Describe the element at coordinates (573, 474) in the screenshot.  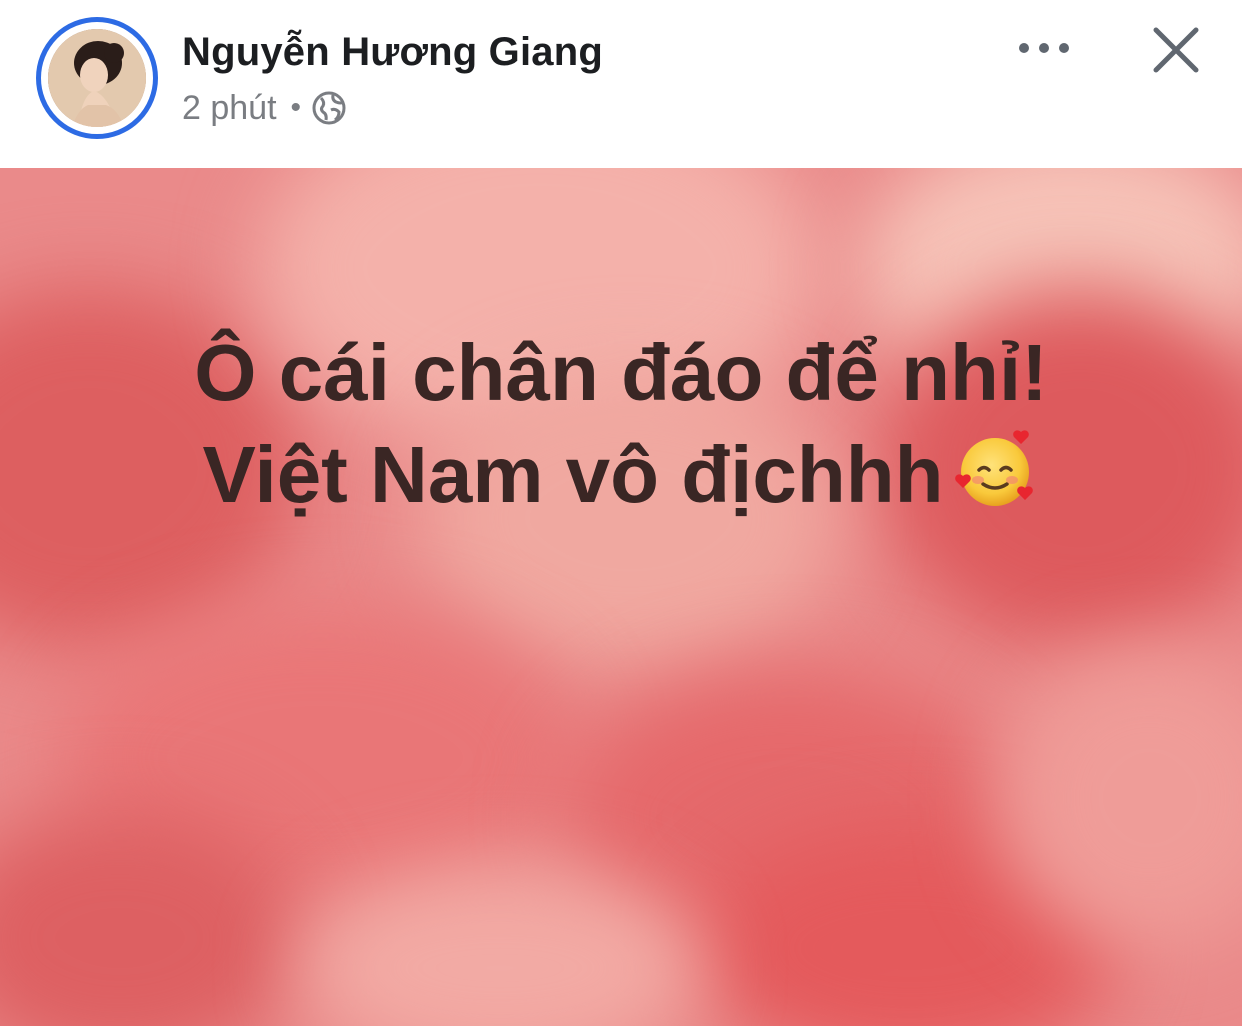
I see `post-text-line-2-label: Việt Nam vô địchhh` at that location.